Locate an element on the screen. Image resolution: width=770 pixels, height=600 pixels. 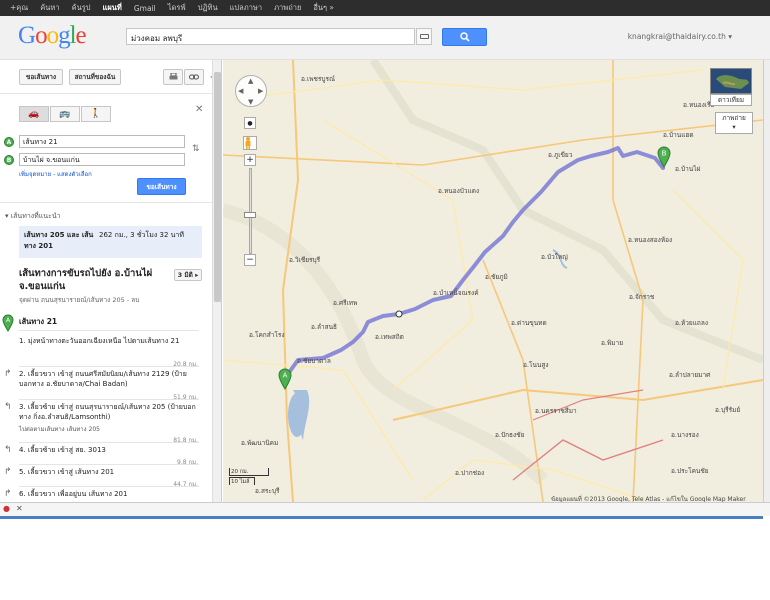
add-destination-link: เพิ่มจุดหมาย - แสดงตัวเลือก is located at coordinates (55, 174).